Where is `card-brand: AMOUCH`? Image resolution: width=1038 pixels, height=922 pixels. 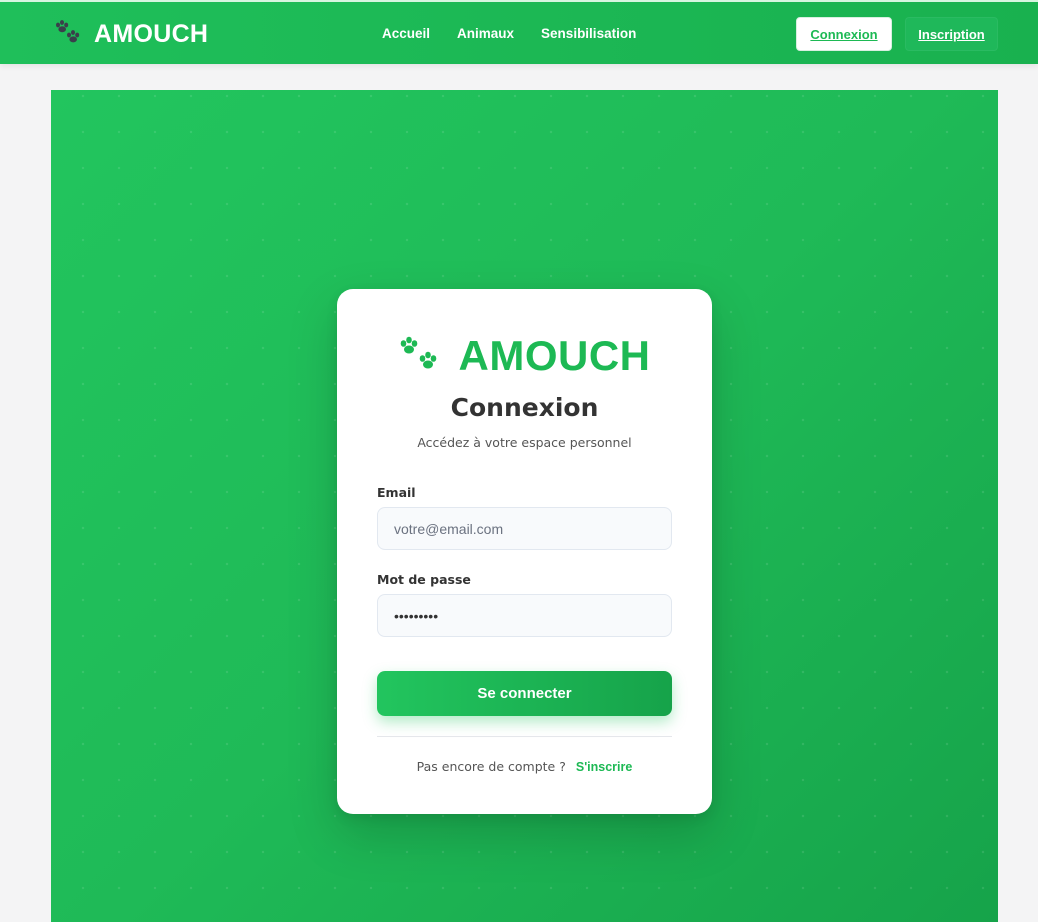 card-brand: AMOUCH is located at coordinates (524, 356).